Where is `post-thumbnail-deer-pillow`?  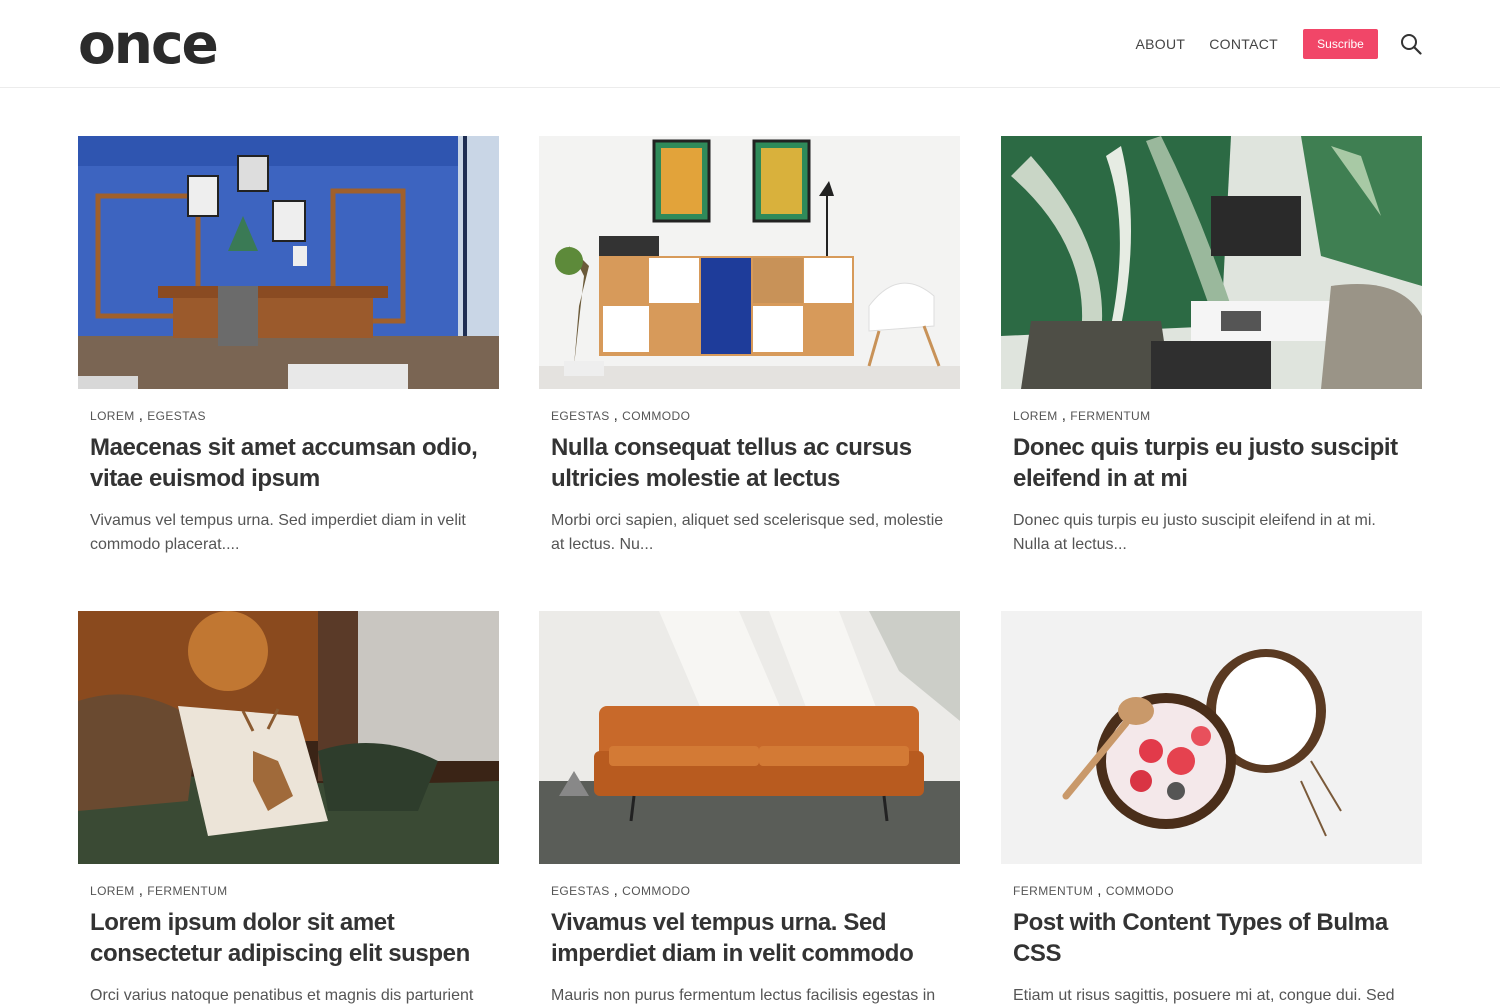
post-thumbnail-deer-pillow is located at coordinates (288, 737).